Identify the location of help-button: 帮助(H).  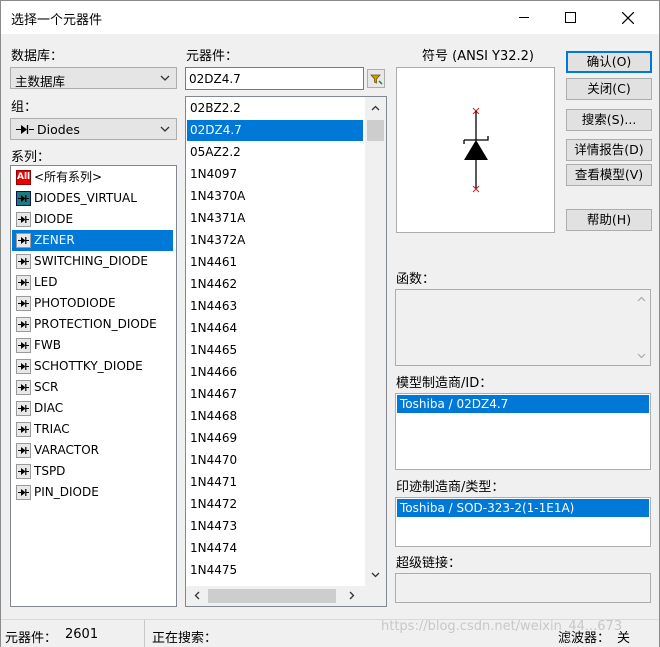
(609, 220).